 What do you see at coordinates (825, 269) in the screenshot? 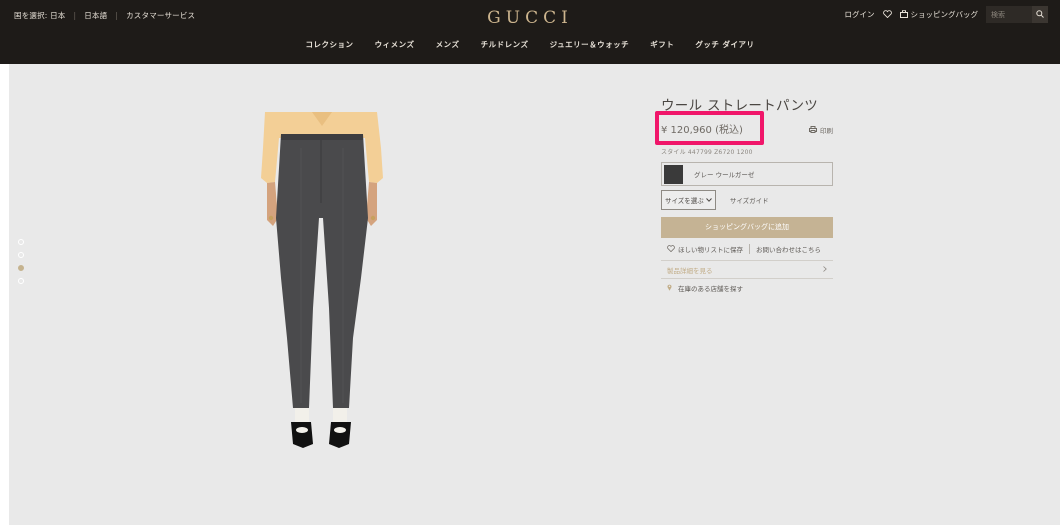
I see `chevron-right-icon` at bounding box center [825, 269].